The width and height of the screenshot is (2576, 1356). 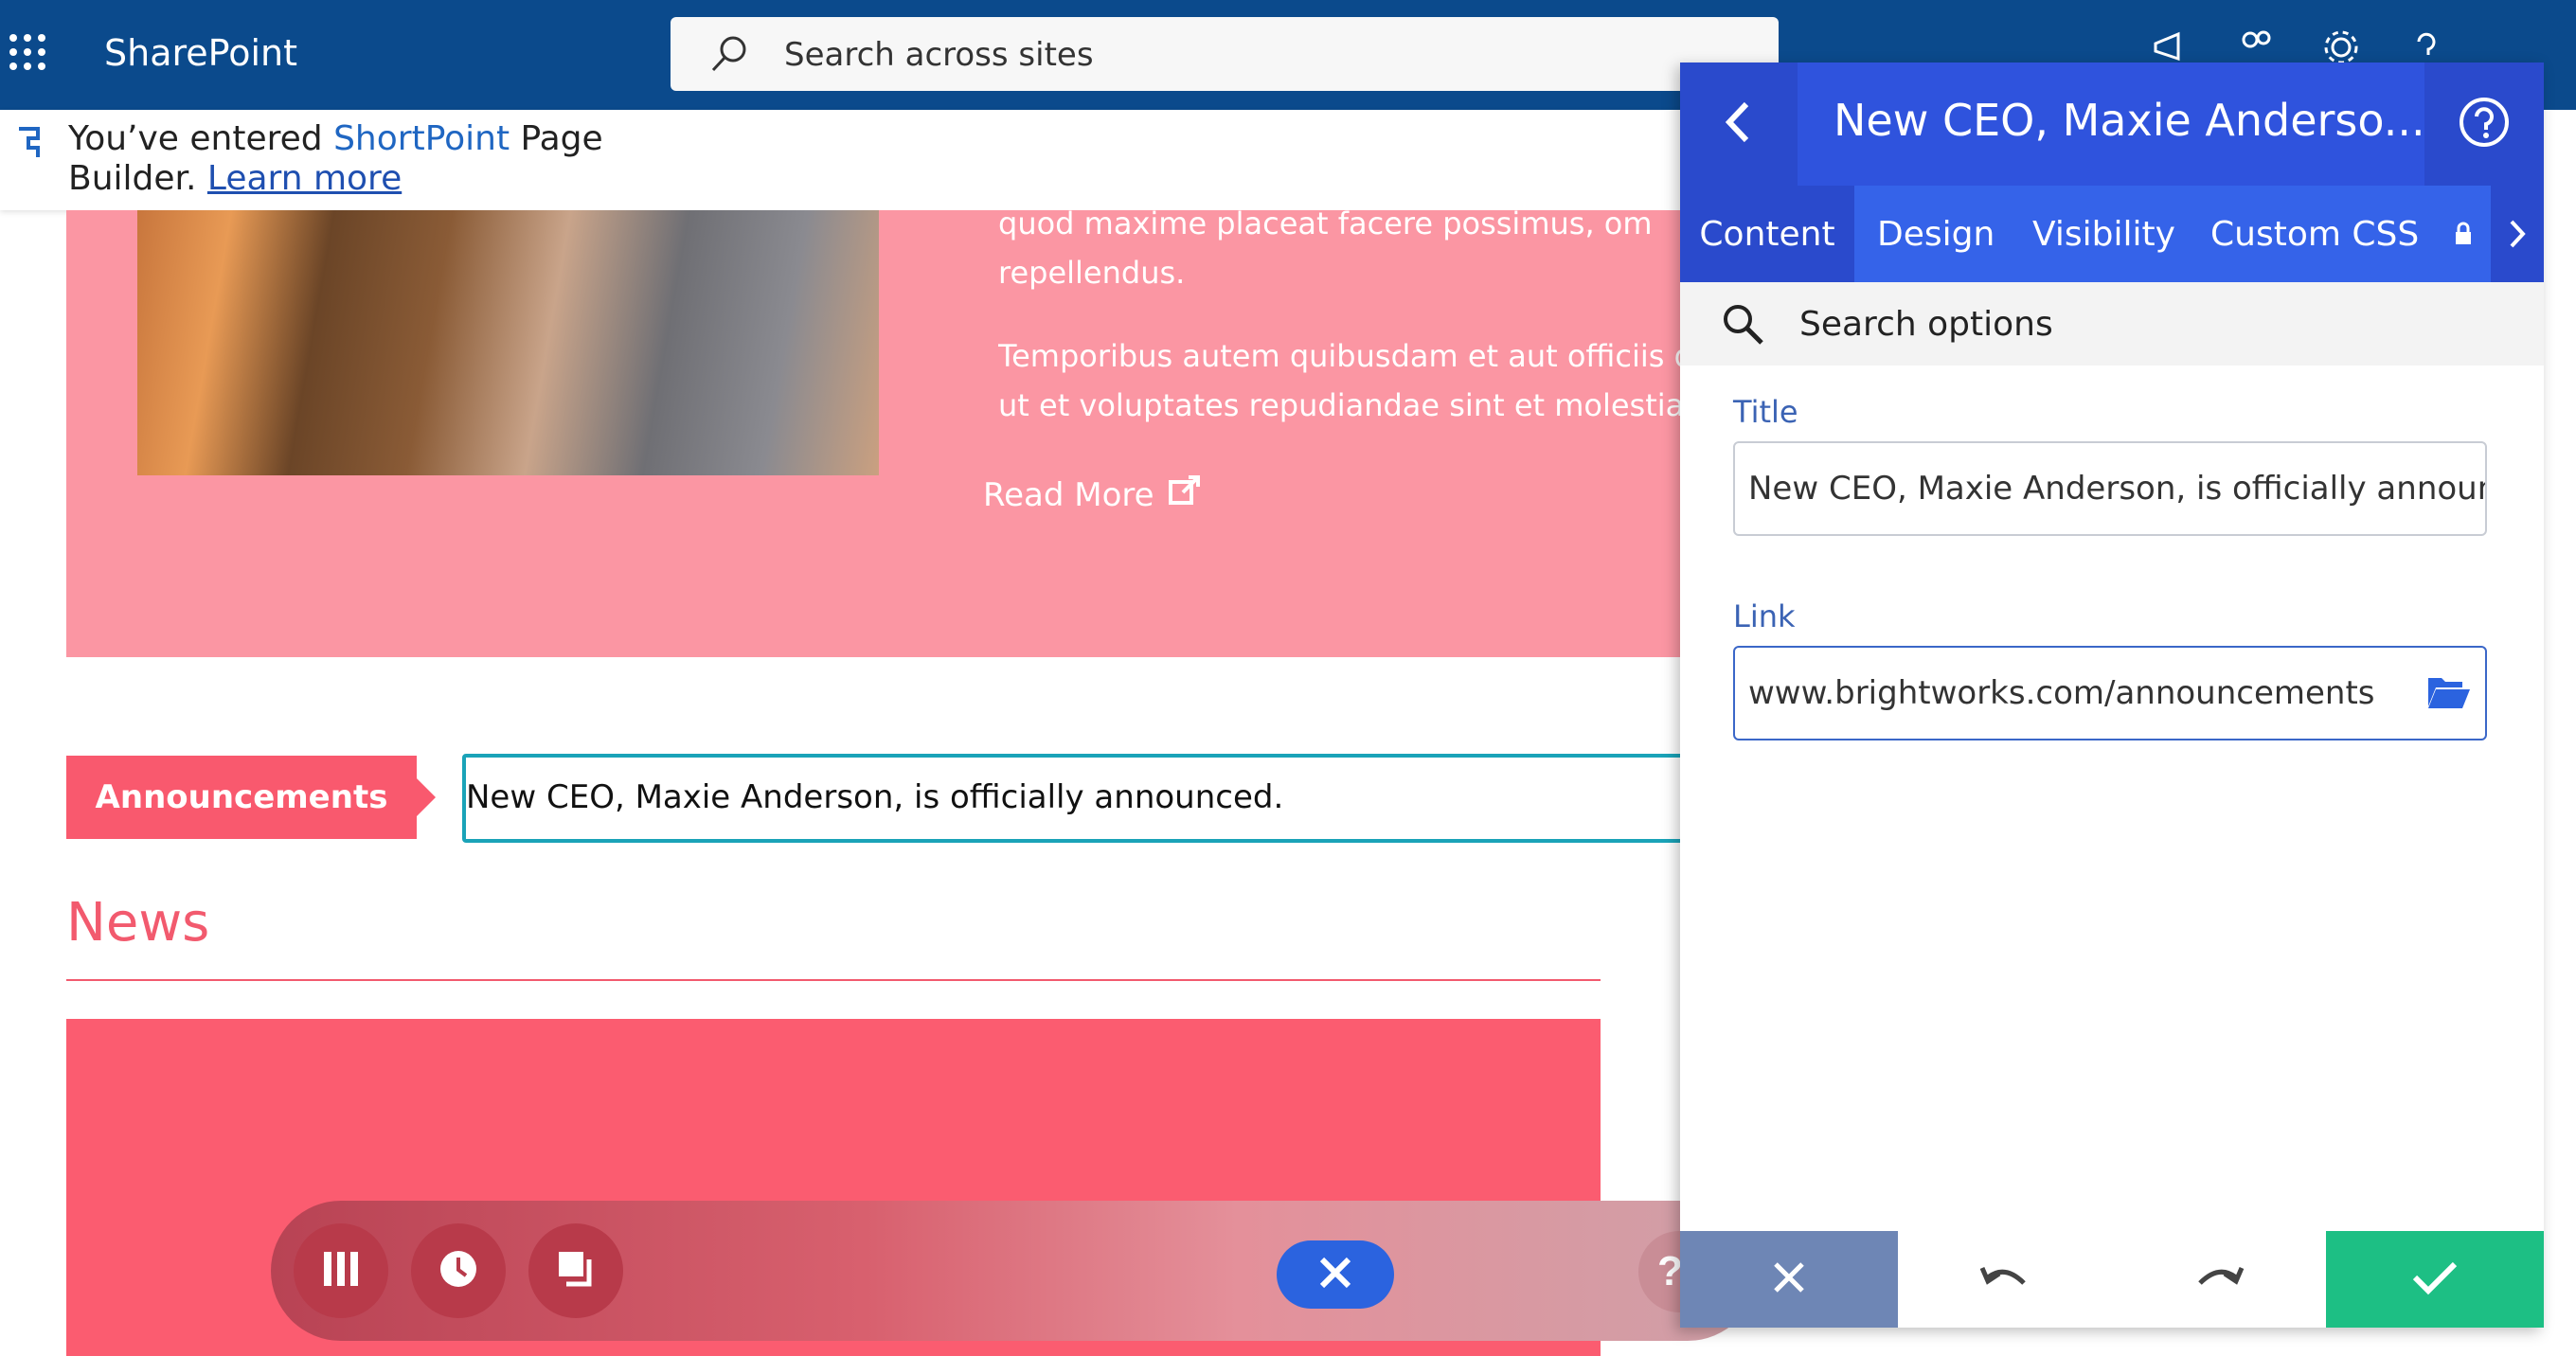 What do you see at coordinates (425, 797) in the screenshot?
I see `ticker-arrow` at bounding box center [425, 797].